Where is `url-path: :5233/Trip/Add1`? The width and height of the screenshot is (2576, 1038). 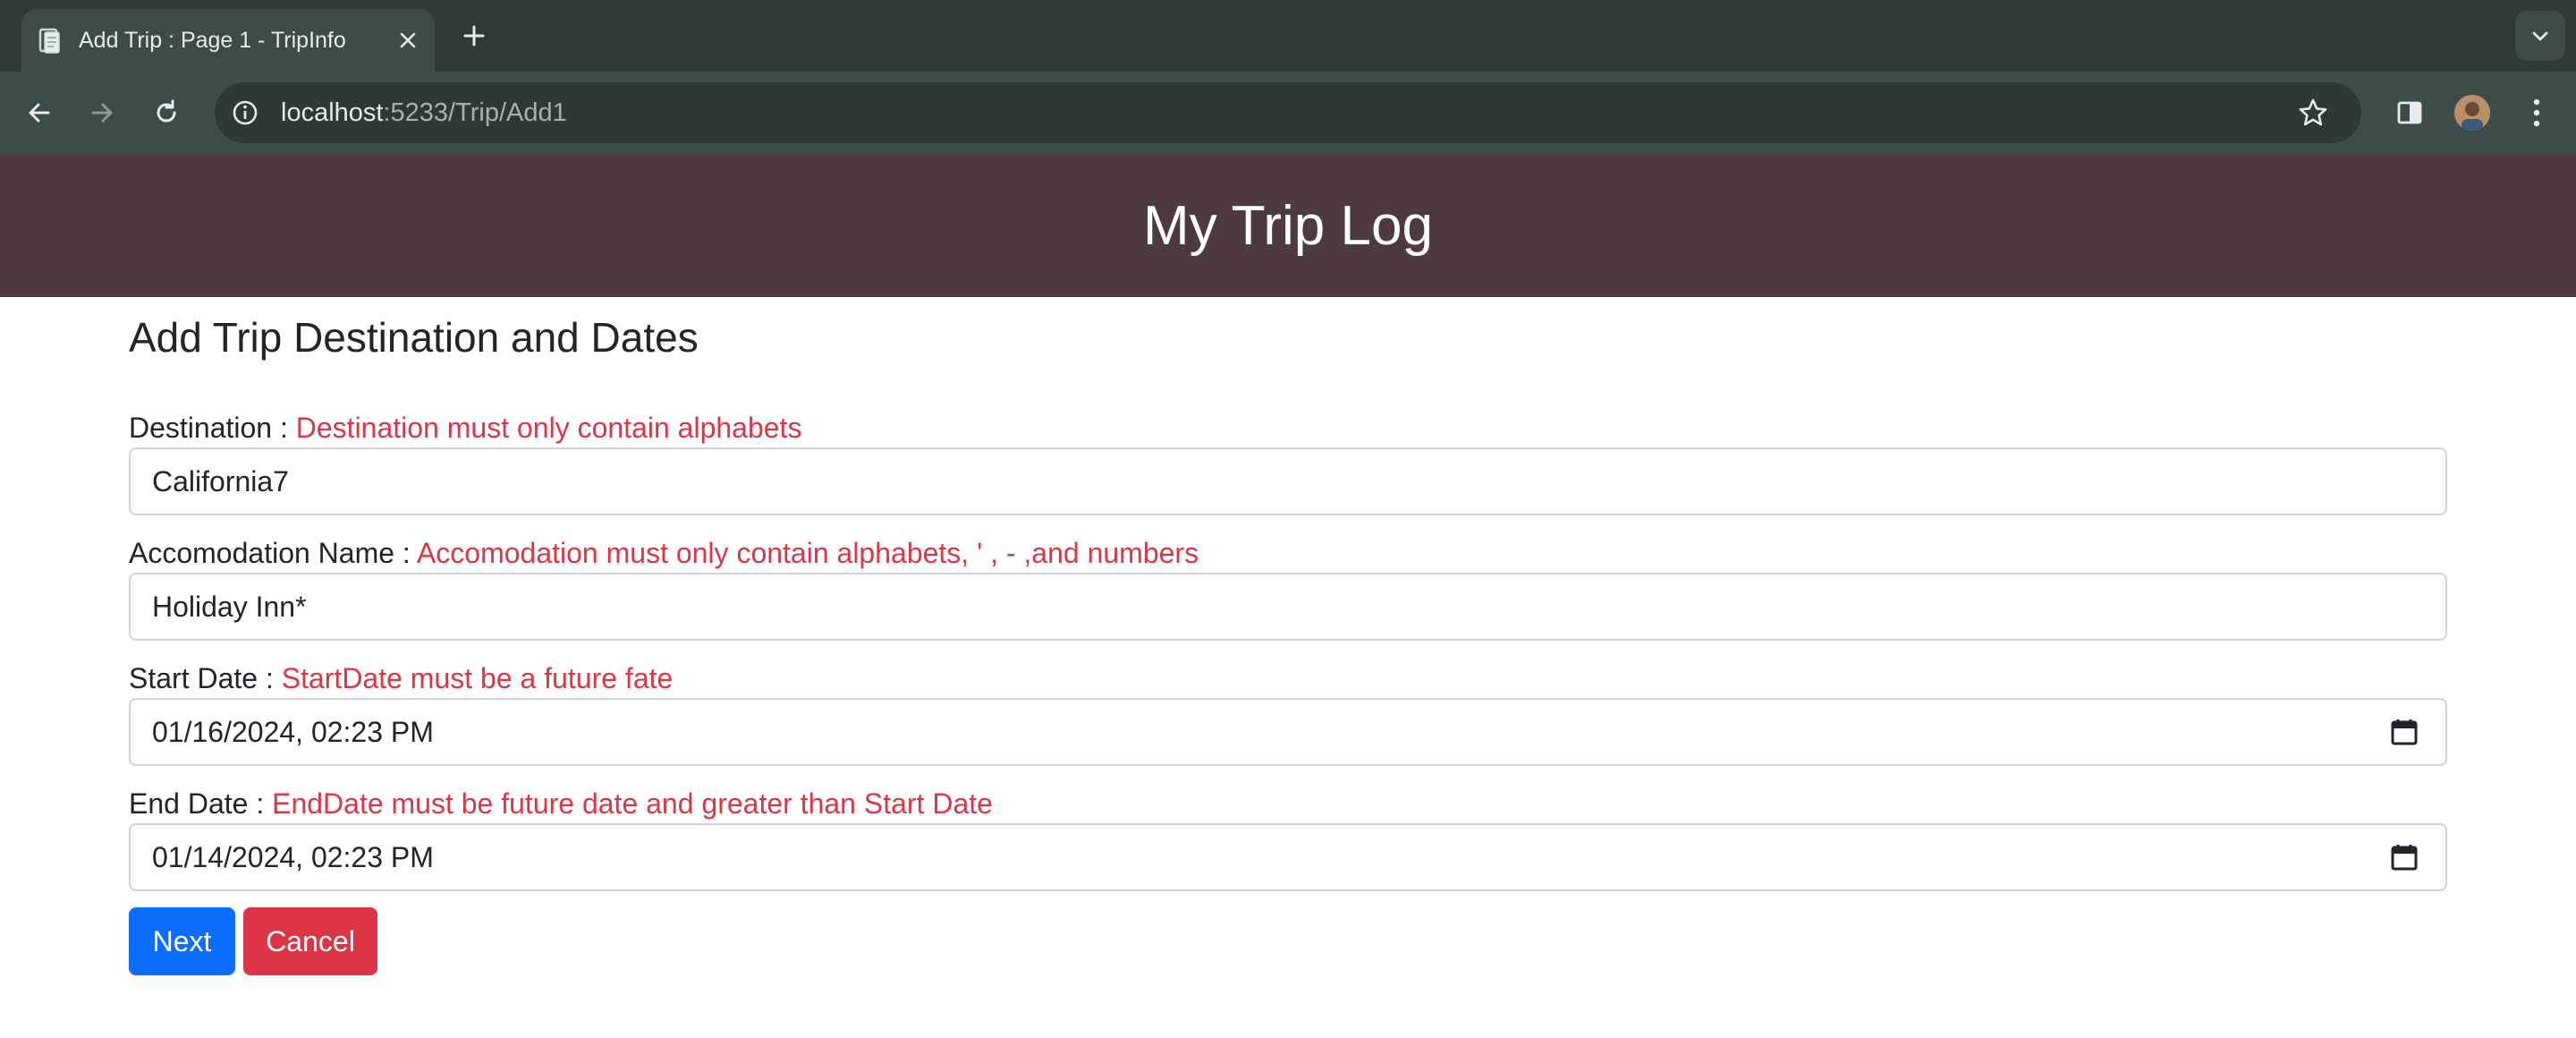 url-path: :5233/Trip/Add1 is located at coordinates (475, 112).